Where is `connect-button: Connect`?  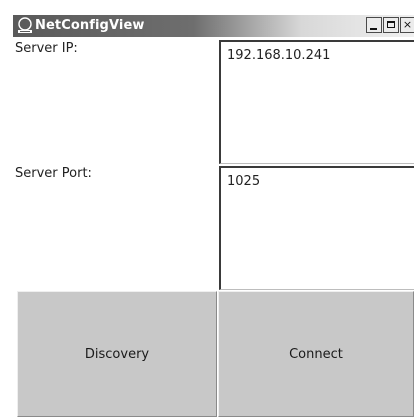
connect-button: Connect is located at coordinates (316, 354).